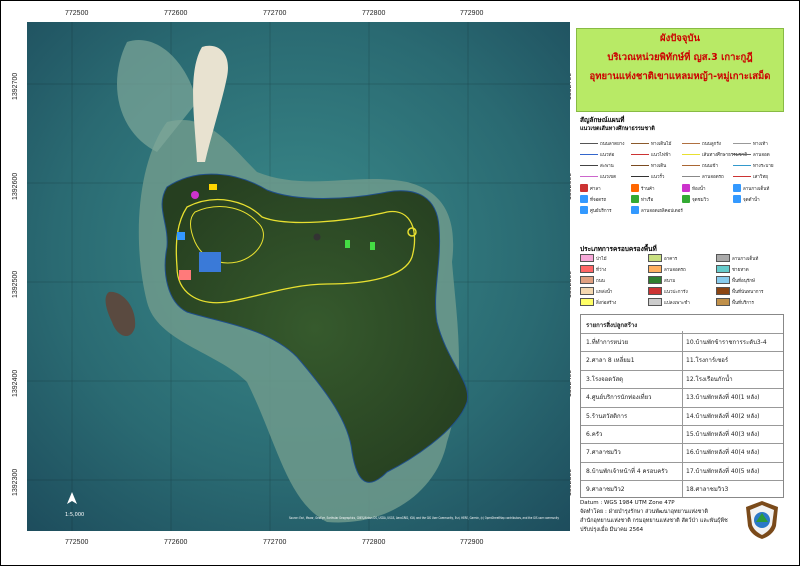  What do you see at coordinates (15, 482) in the screenshot?
I see `y-tick-label: 1392300` at bounding box center [15, 482].